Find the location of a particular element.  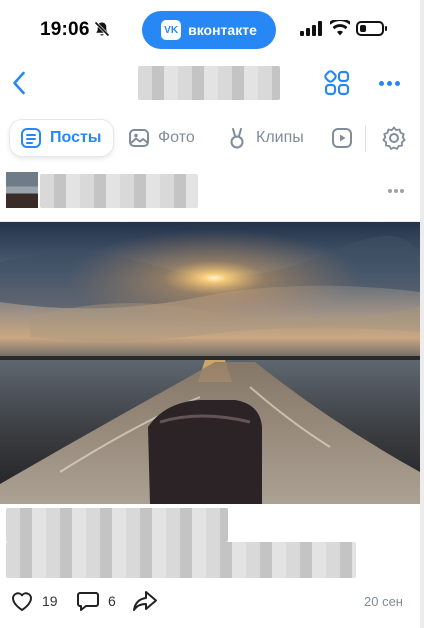

posts-icon is located at coordinates (31, 138).